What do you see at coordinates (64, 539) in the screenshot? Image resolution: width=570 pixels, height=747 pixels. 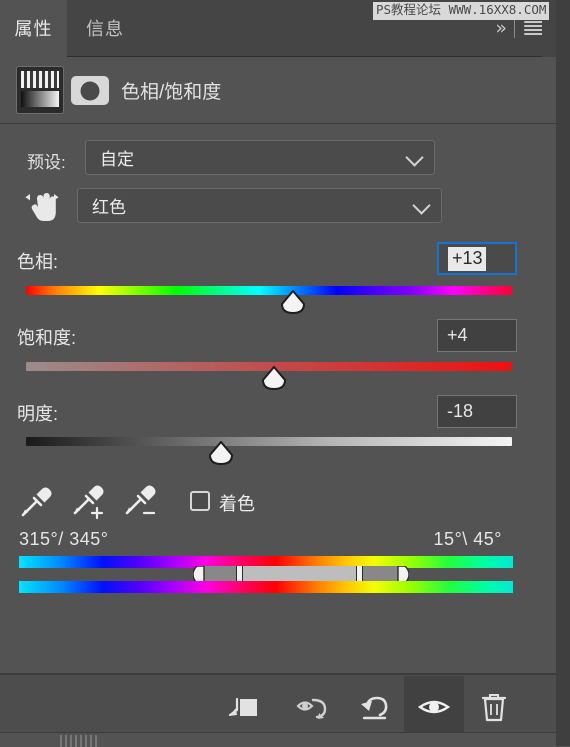 I see `color-range-left-degrees: 315°/ 345°` at bounding box center [64, 539].